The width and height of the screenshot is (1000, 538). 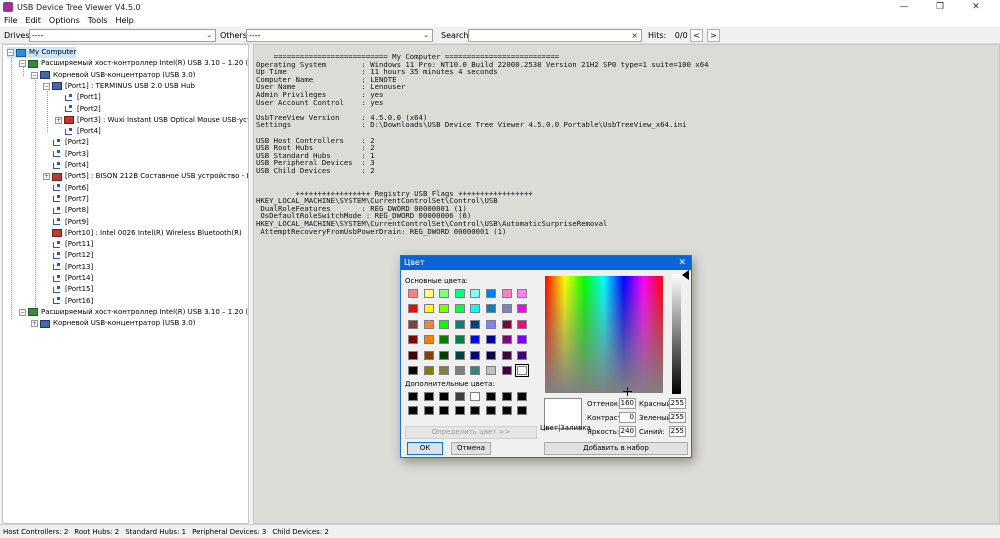 What do you see at coordinates (68, 278) in the screenshot?
I see `tree-item: [Port14]` at bounding box center [68, 278].